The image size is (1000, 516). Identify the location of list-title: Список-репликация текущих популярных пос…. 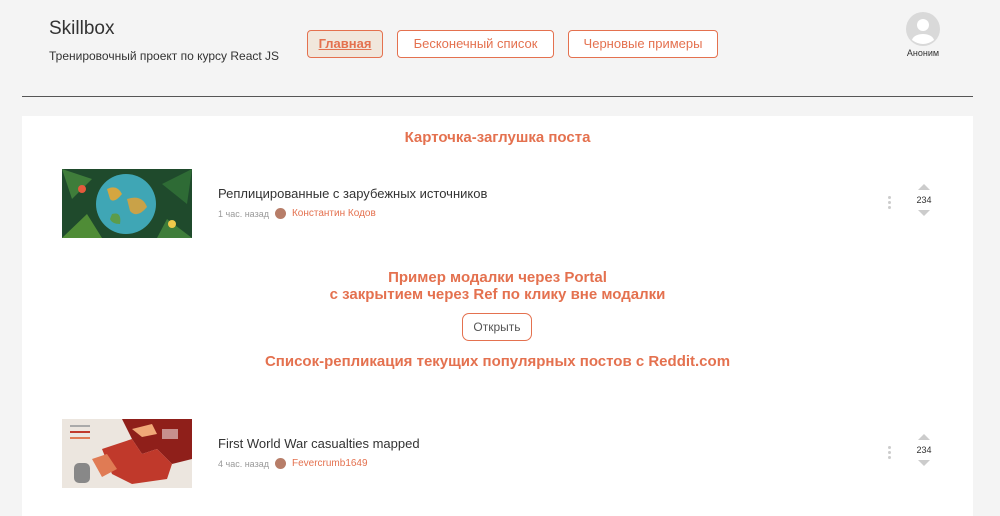
(497, 361).